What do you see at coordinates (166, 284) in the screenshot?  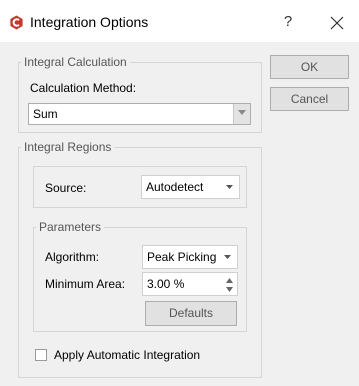 I see `minimum-area-value: 3.00 %` at bounding box center [166, 284].